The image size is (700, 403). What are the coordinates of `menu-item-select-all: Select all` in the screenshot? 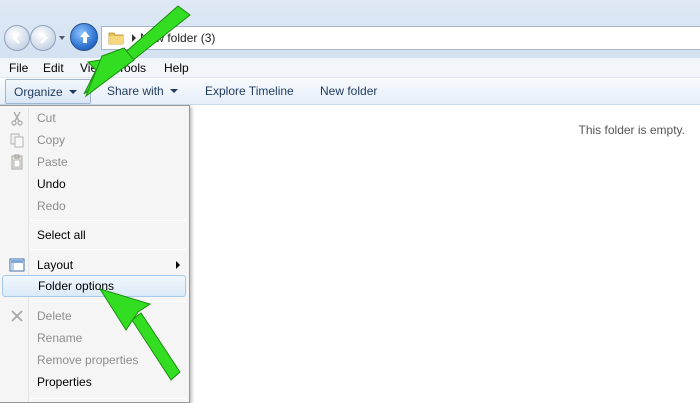 It's located at (94, 235).